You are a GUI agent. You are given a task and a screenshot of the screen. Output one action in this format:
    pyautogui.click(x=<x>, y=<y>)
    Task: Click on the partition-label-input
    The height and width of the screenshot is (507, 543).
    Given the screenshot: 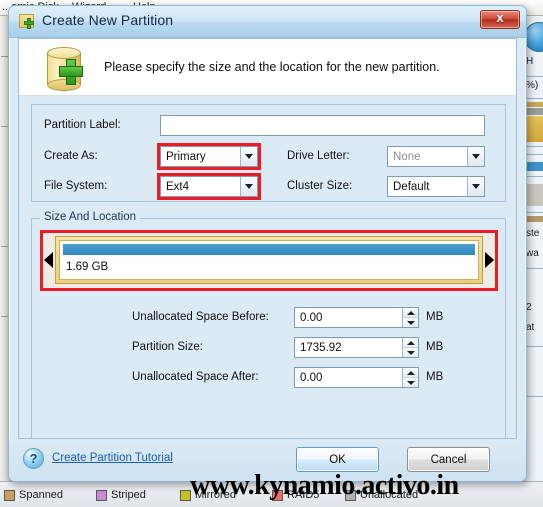 What is the action you would take?
    pyautogui.click(x=322, y=125)
    